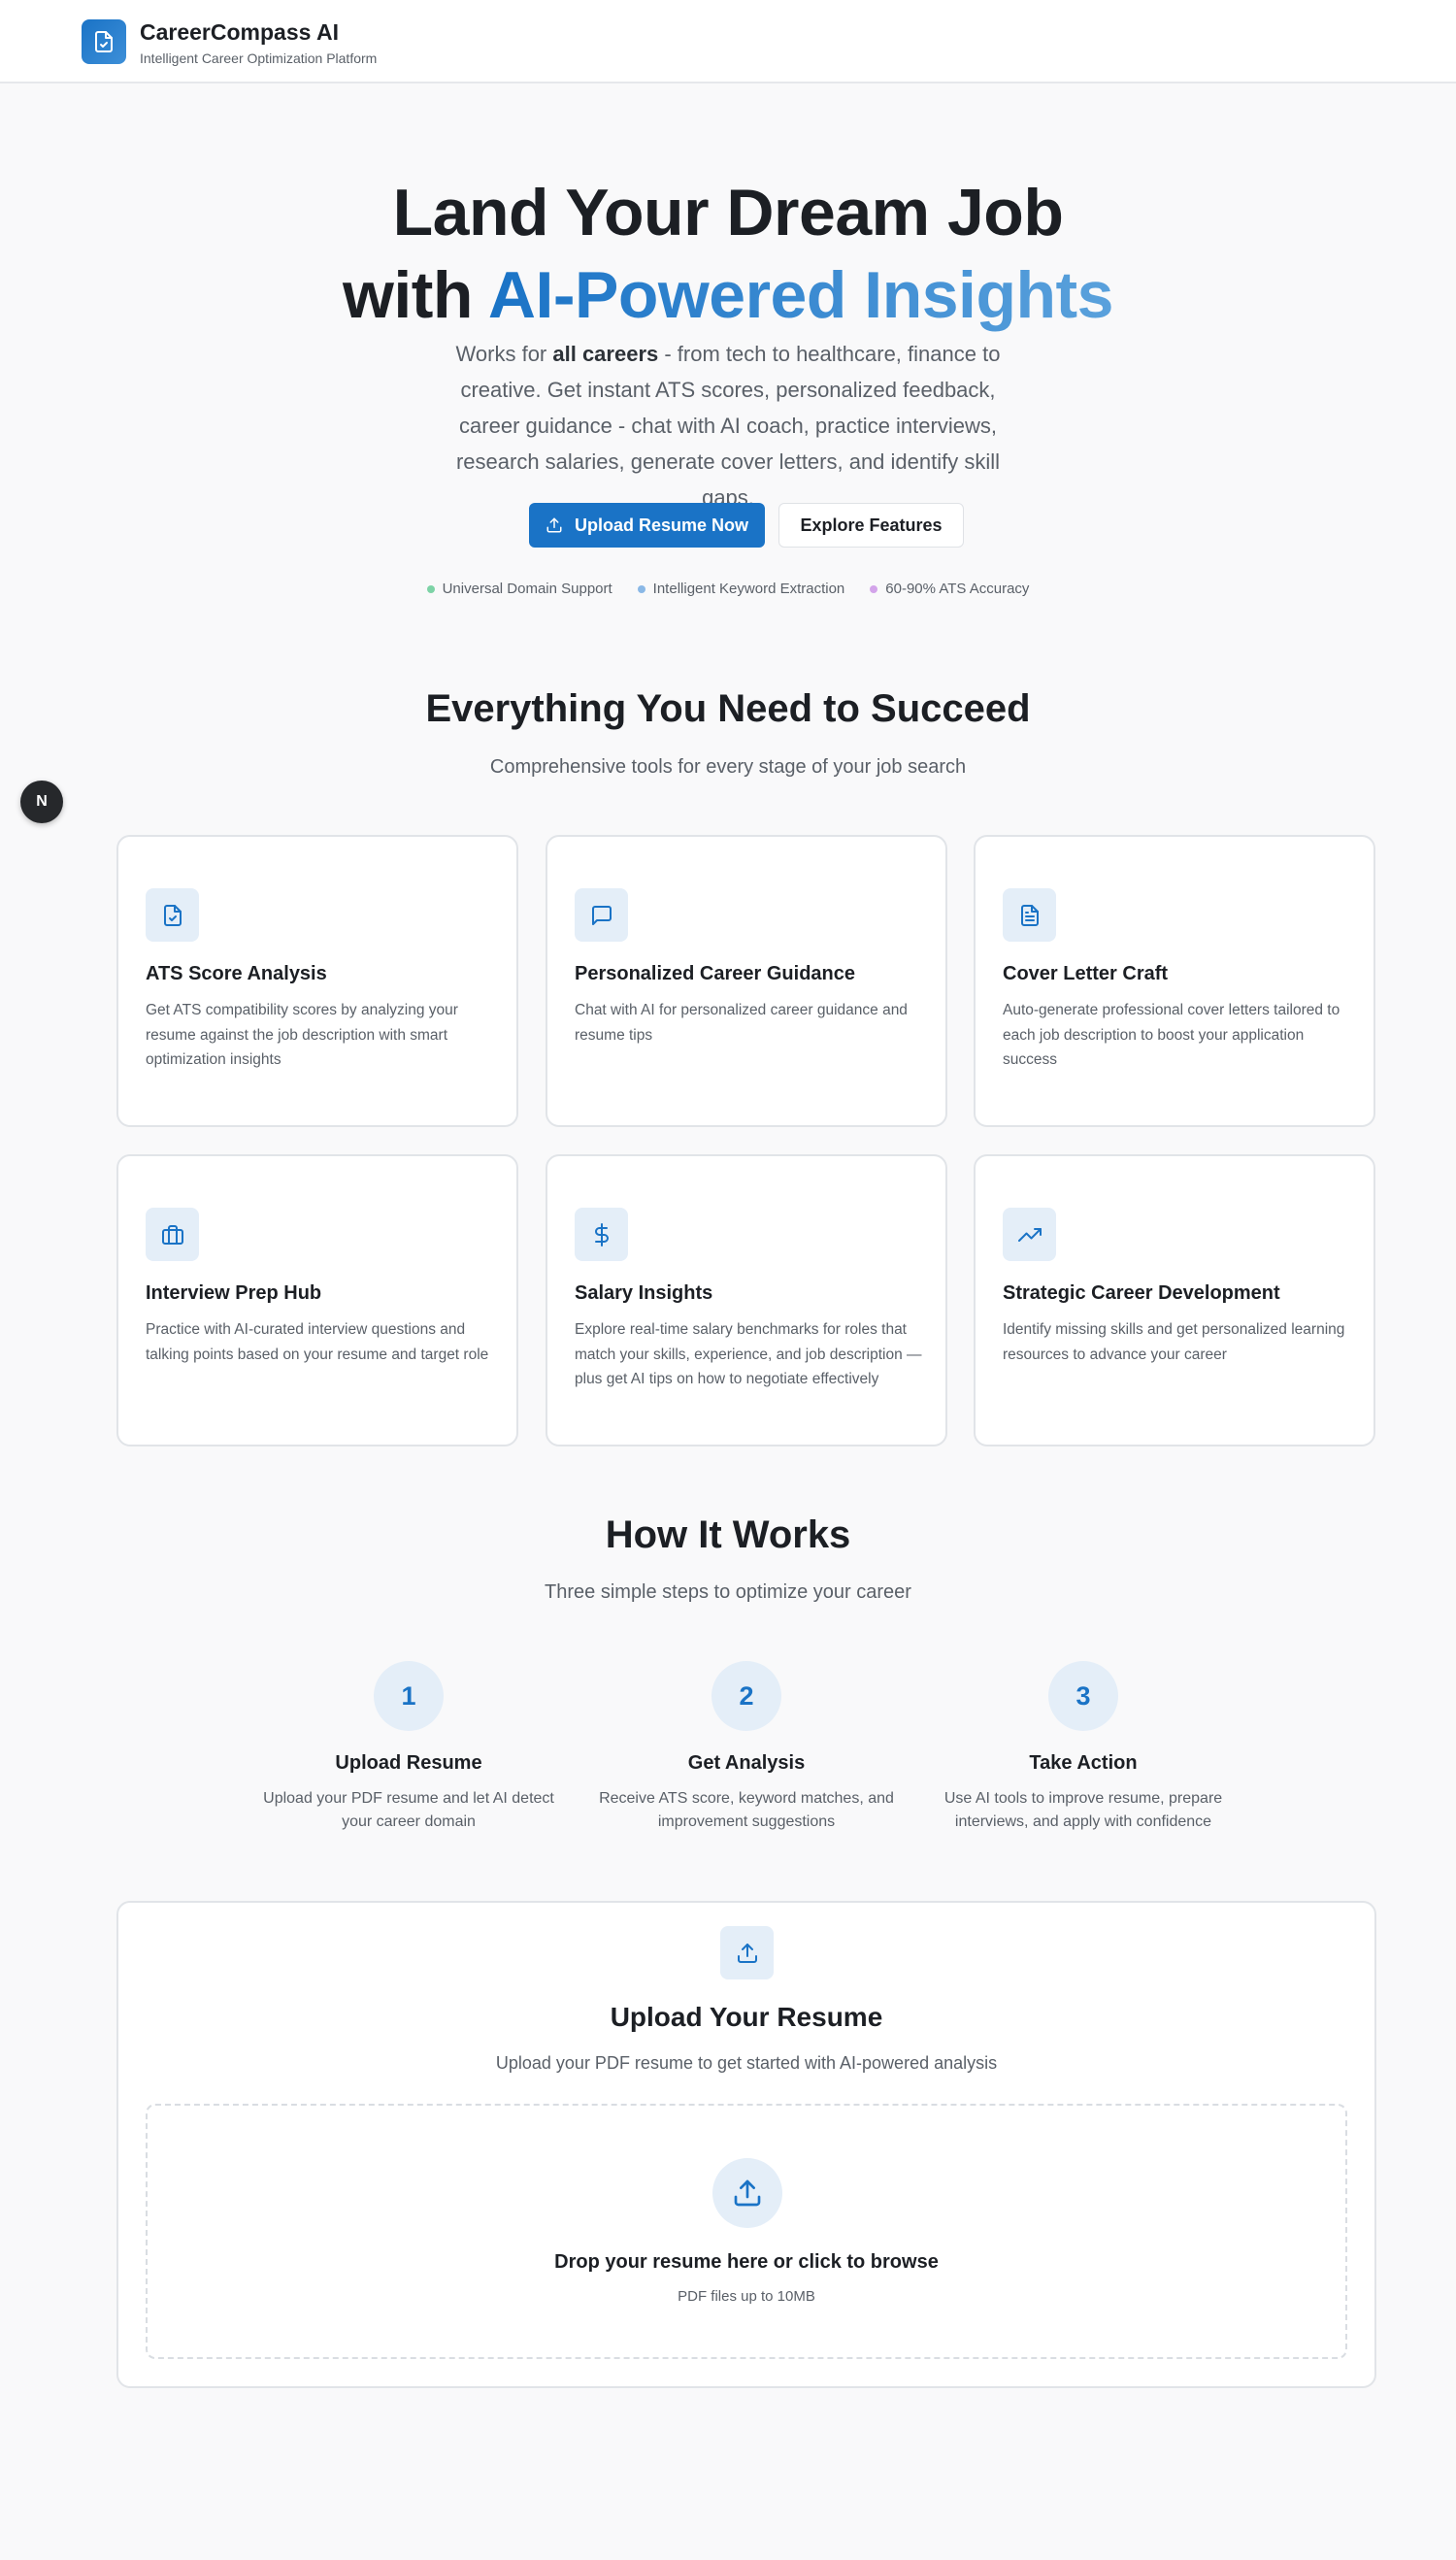 The height and width of the screenshot is (2560, 1456). Describe the element at coordinates (874, 588) in the screenshot. I see `purple-dot-icon` at that location.